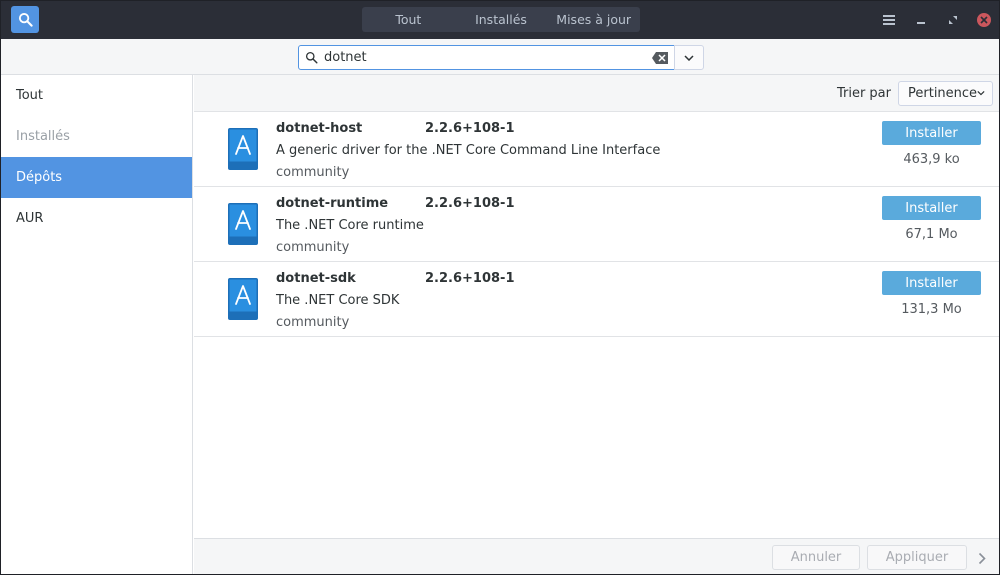  What do you see at coordinates (319, 128) in the screenshot?
I see `package-name: dotnet-host` at bounding box center [319, 128].